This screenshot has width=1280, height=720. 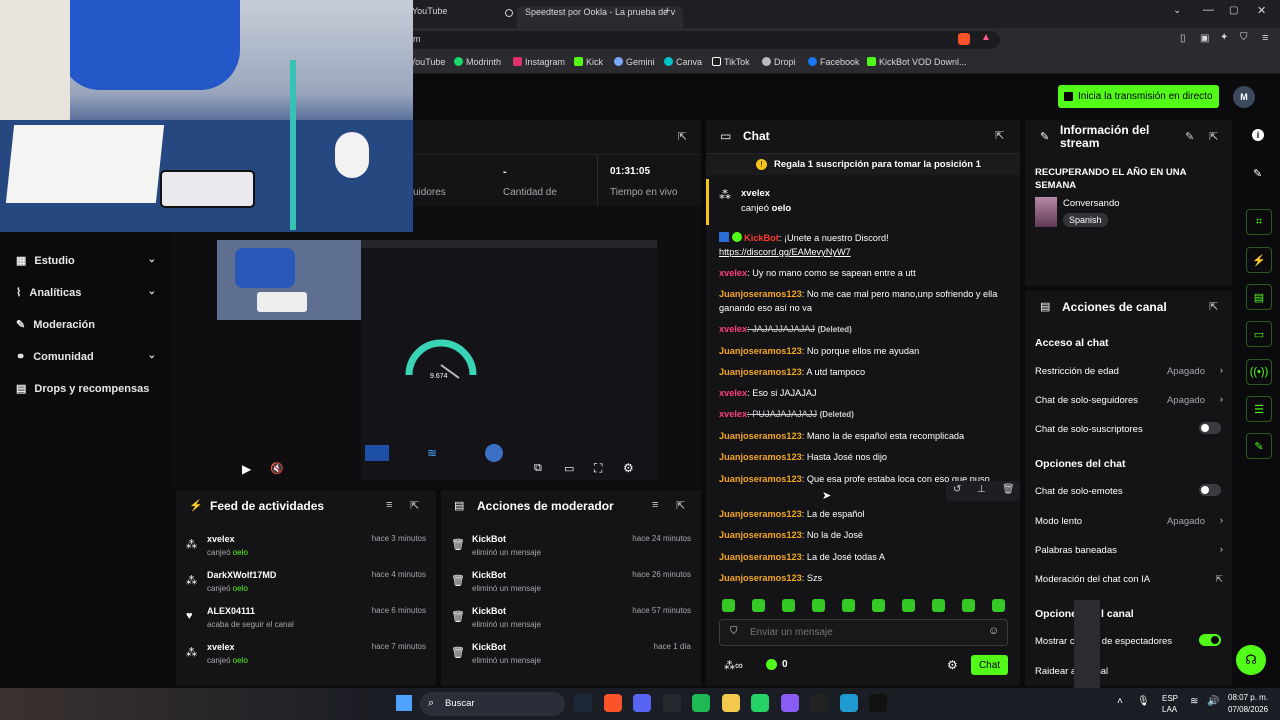 I want to click on spotify-icon, so click(x=701, y=703).